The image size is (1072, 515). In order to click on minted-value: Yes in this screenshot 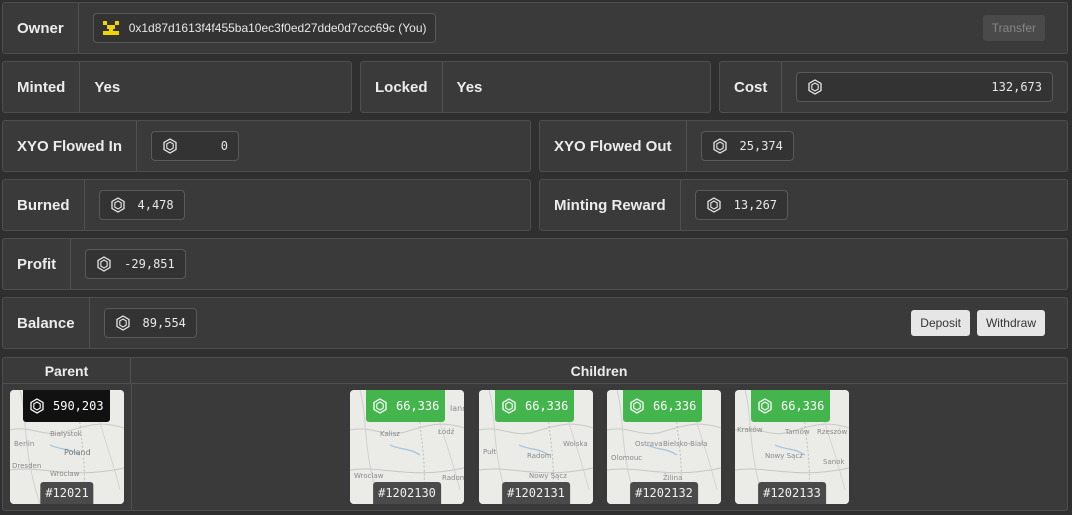, I will do `click(107, 87)`.